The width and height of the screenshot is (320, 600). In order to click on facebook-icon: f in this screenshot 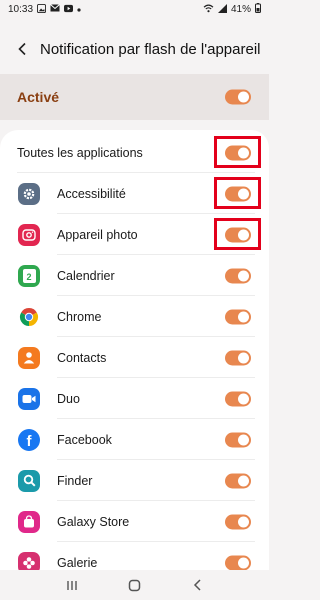, I will do `click(29, 439)`.